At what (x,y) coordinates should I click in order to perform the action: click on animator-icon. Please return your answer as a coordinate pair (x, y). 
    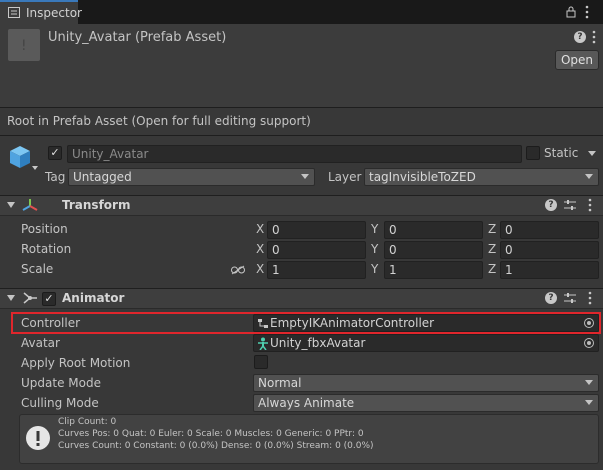
    Looking at the image, I should click on (30, 299).